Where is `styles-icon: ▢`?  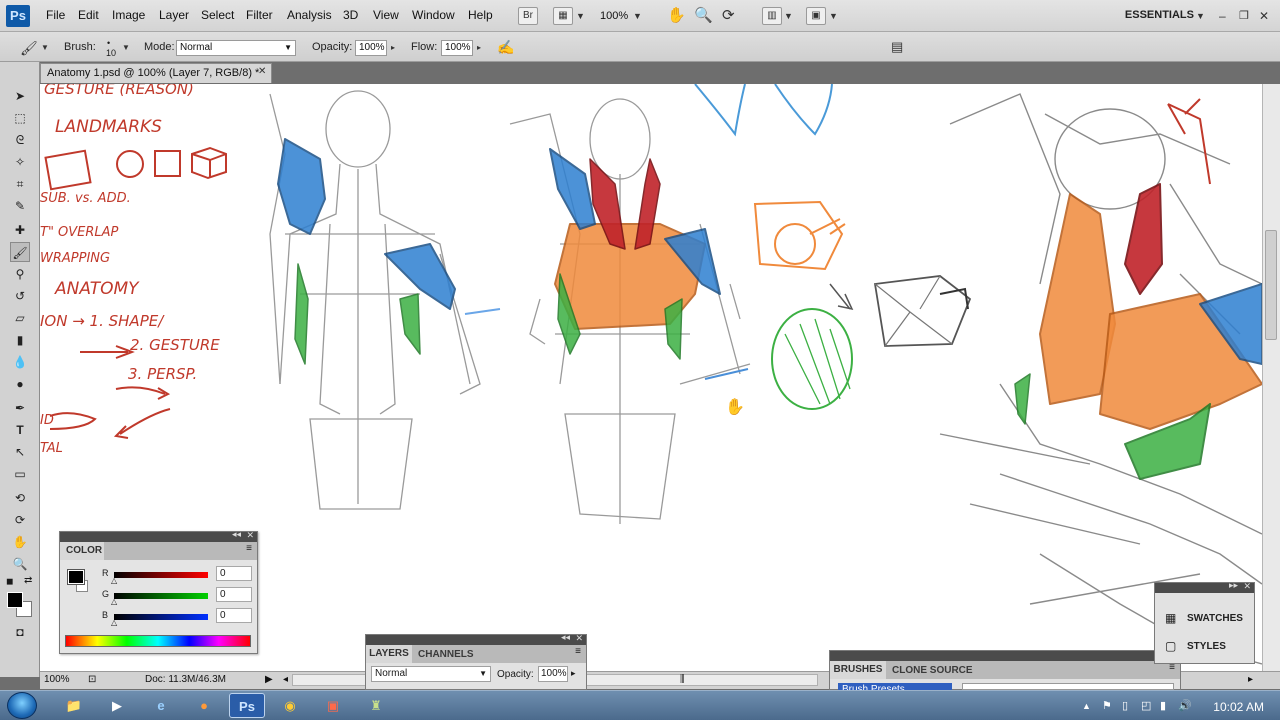 styles-icon: ▢ is located at coordinates (1170, 646).